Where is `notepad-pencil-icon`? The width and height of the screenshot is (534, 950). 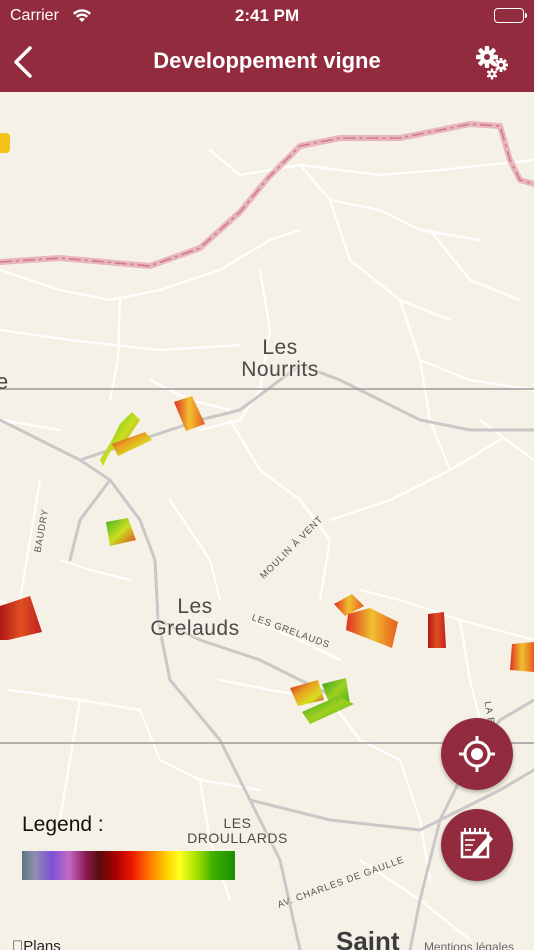 notepad-pencil-icon is located at coordinates (476, 843).